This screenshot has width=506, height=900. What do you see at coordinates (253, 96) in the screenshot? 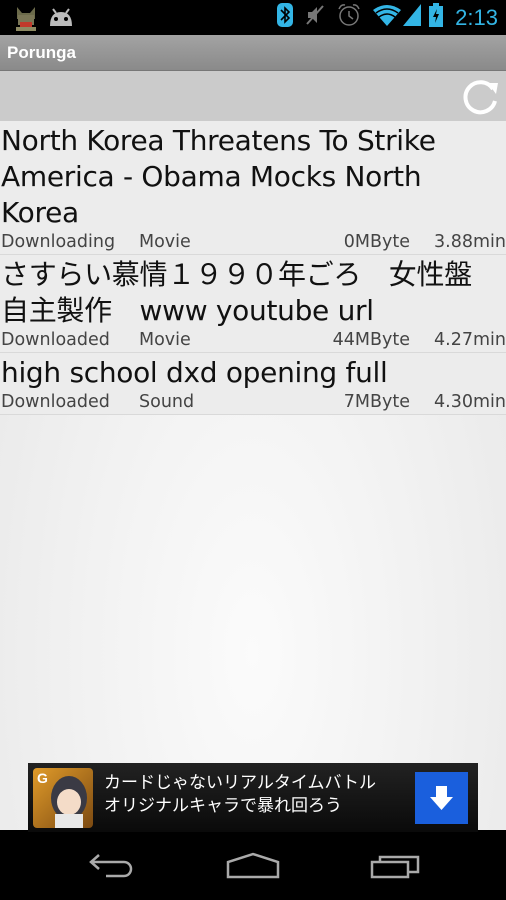
I see `toolbar` at bounding box center [253, 96].